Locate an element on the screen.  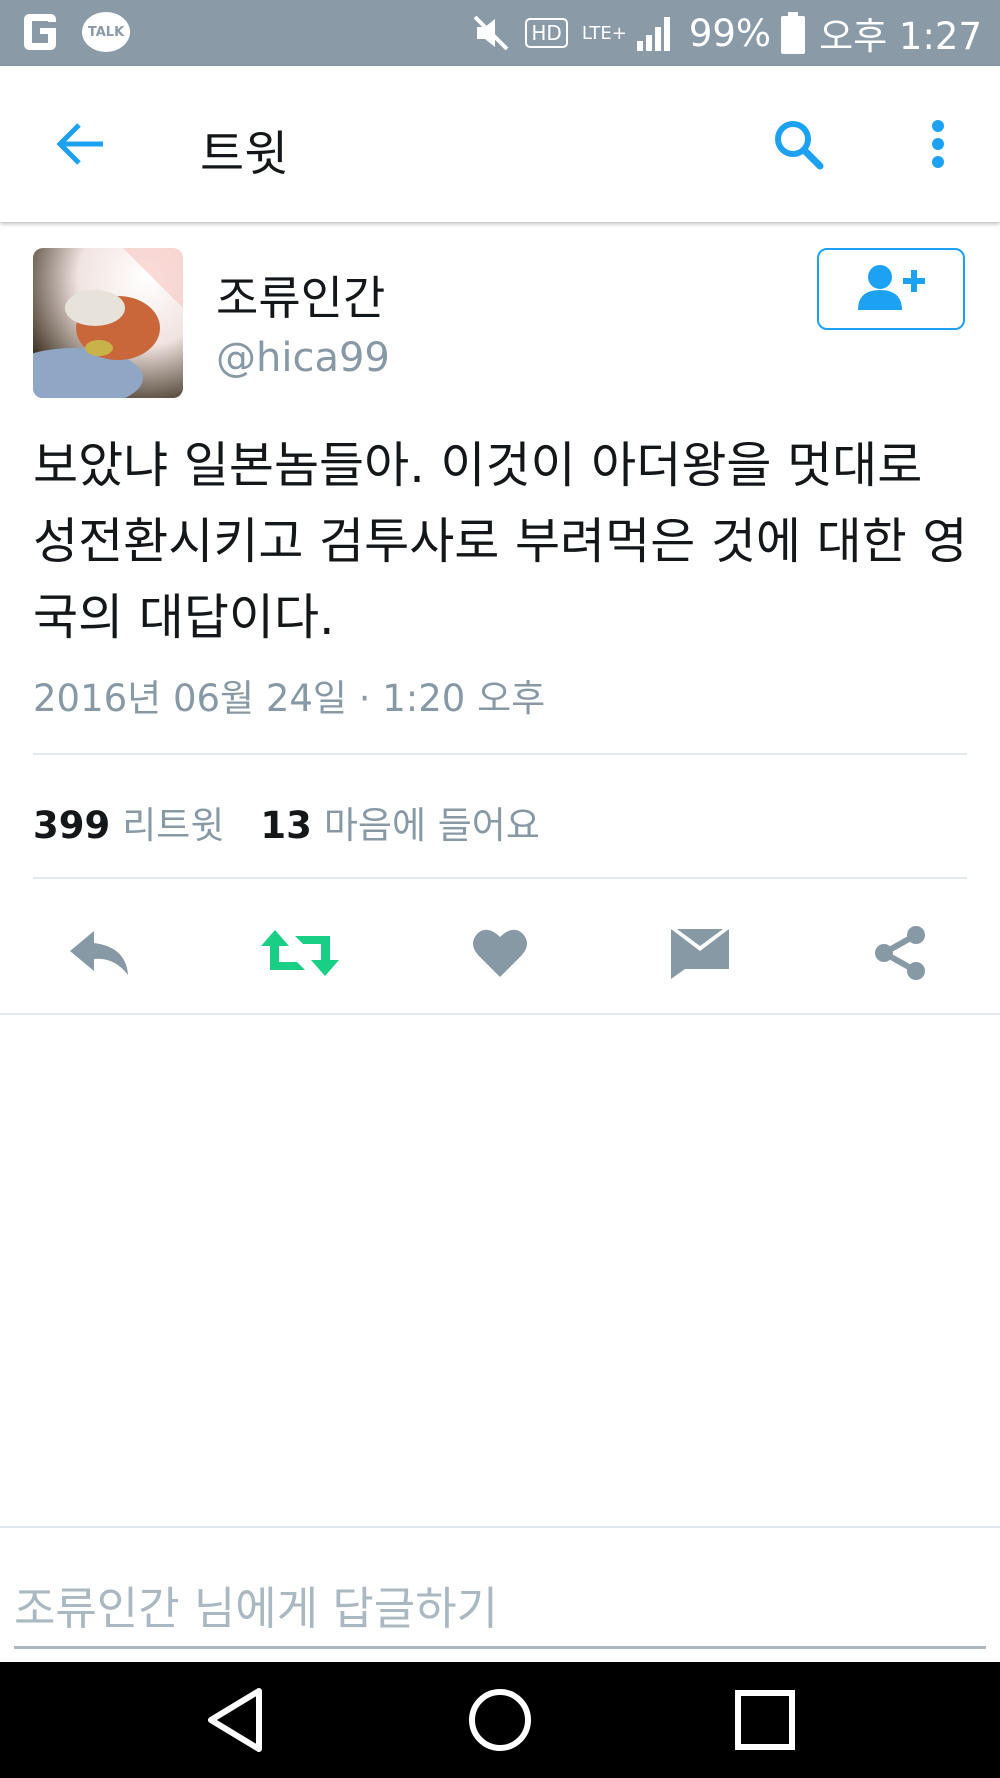
mute-icon is located at coordinates (491, 33).